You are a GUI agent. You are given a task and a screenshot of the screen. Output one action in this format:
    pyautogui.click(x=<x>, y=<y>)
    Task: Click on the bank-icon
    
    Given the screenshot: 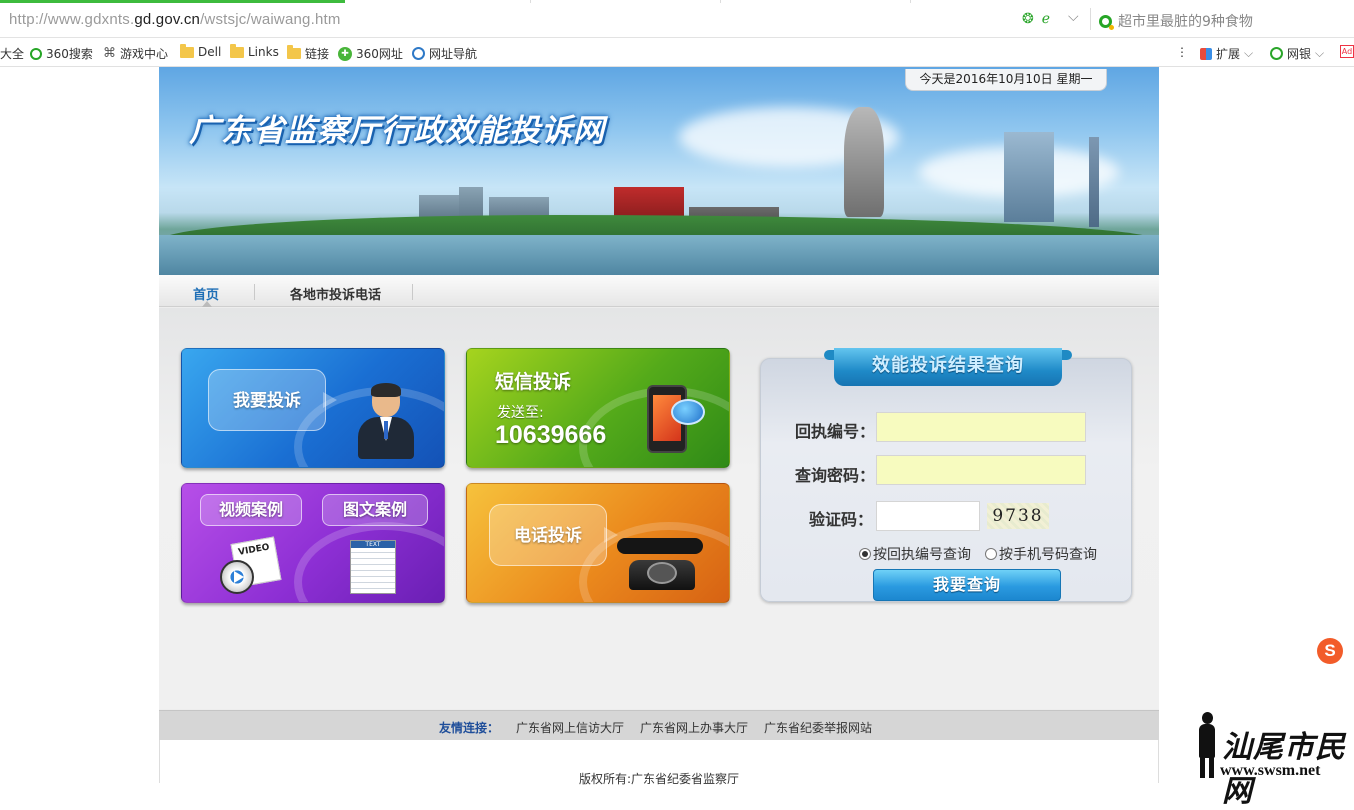 What is the action you would take?
    pyautogui.click(x=1276, y=53)
    